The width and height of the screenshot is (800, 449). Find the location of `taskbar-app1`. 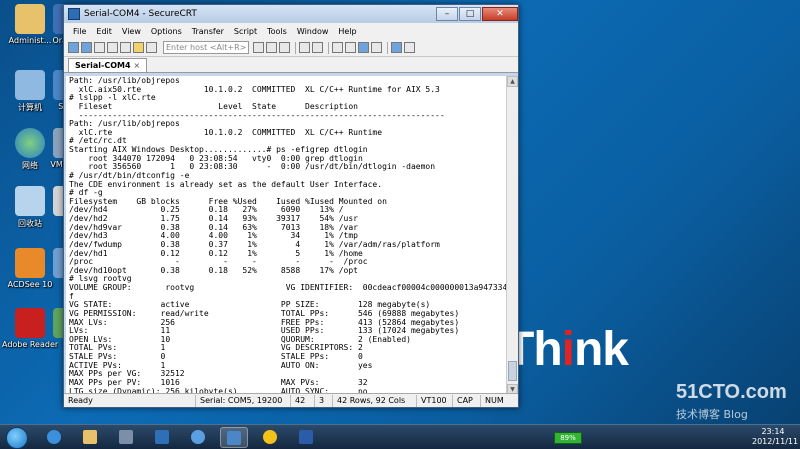

taskbar-app1 is located at coordinates (126, 437).